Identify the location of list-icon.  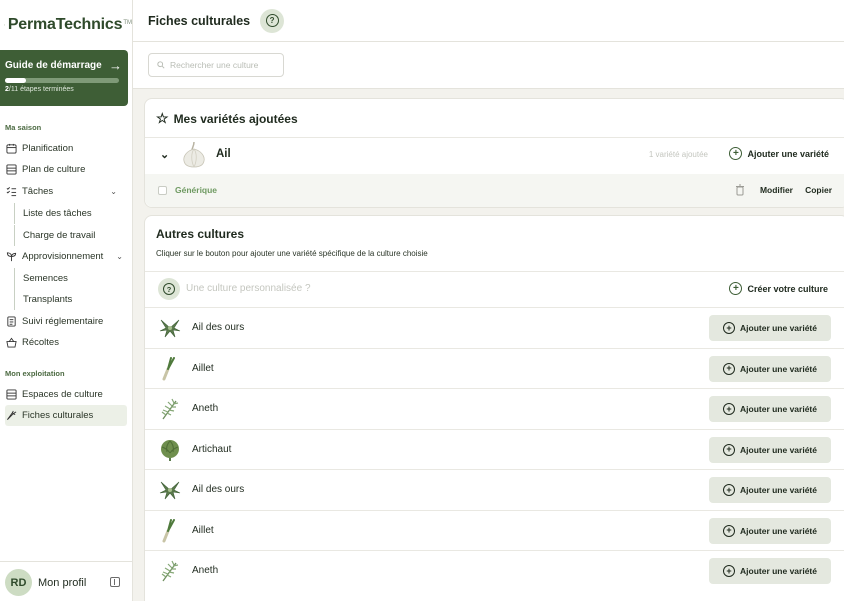
(11, 170).